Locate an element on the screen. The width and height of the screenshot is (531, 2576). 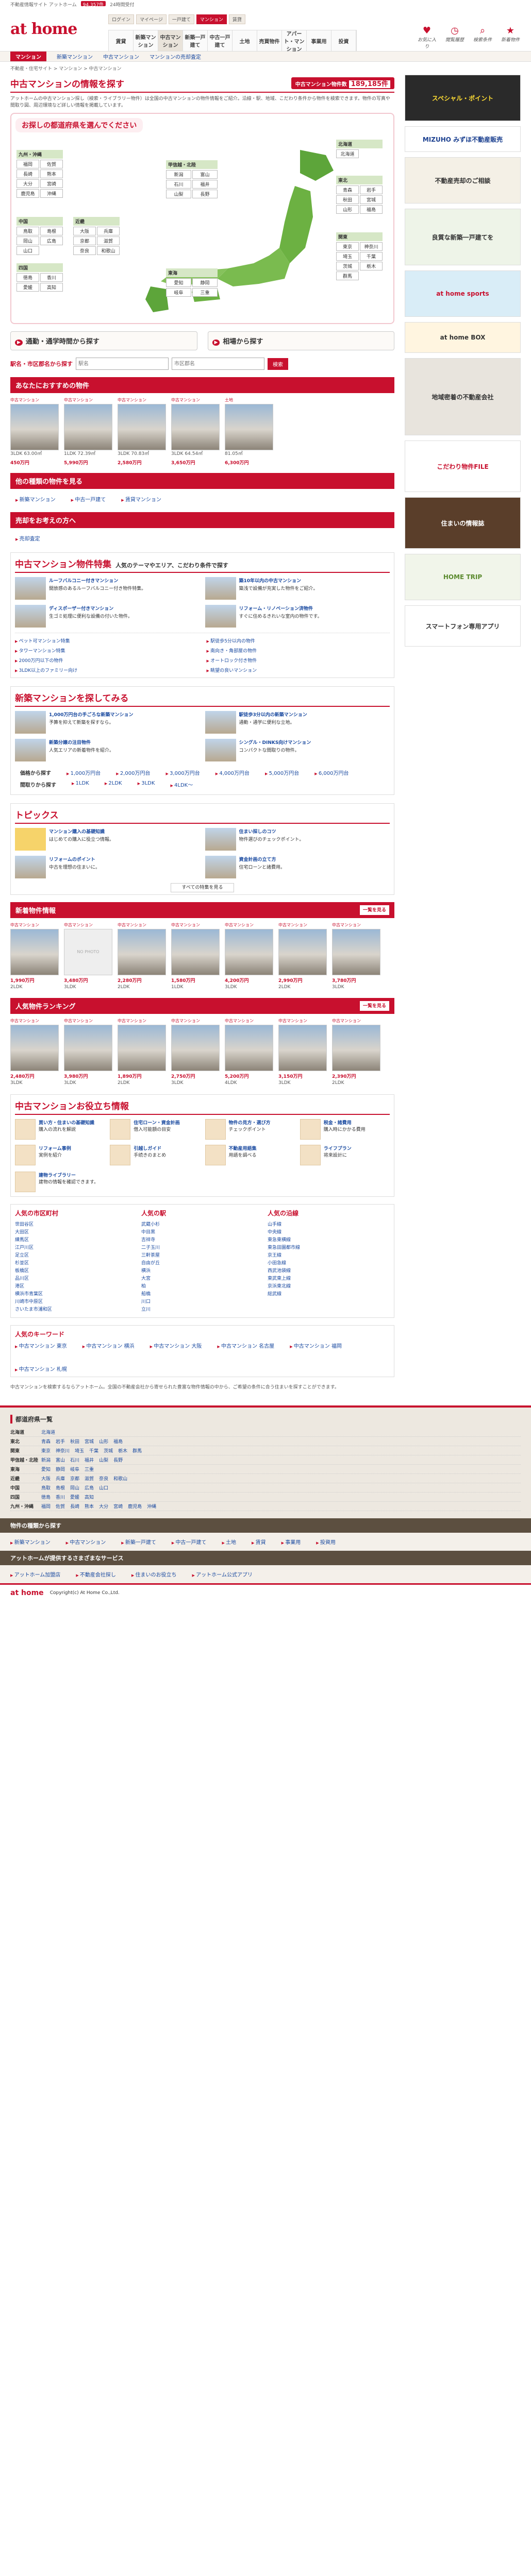
favorites-link: ♥ お気に入り is located at coordinates (427, 37).